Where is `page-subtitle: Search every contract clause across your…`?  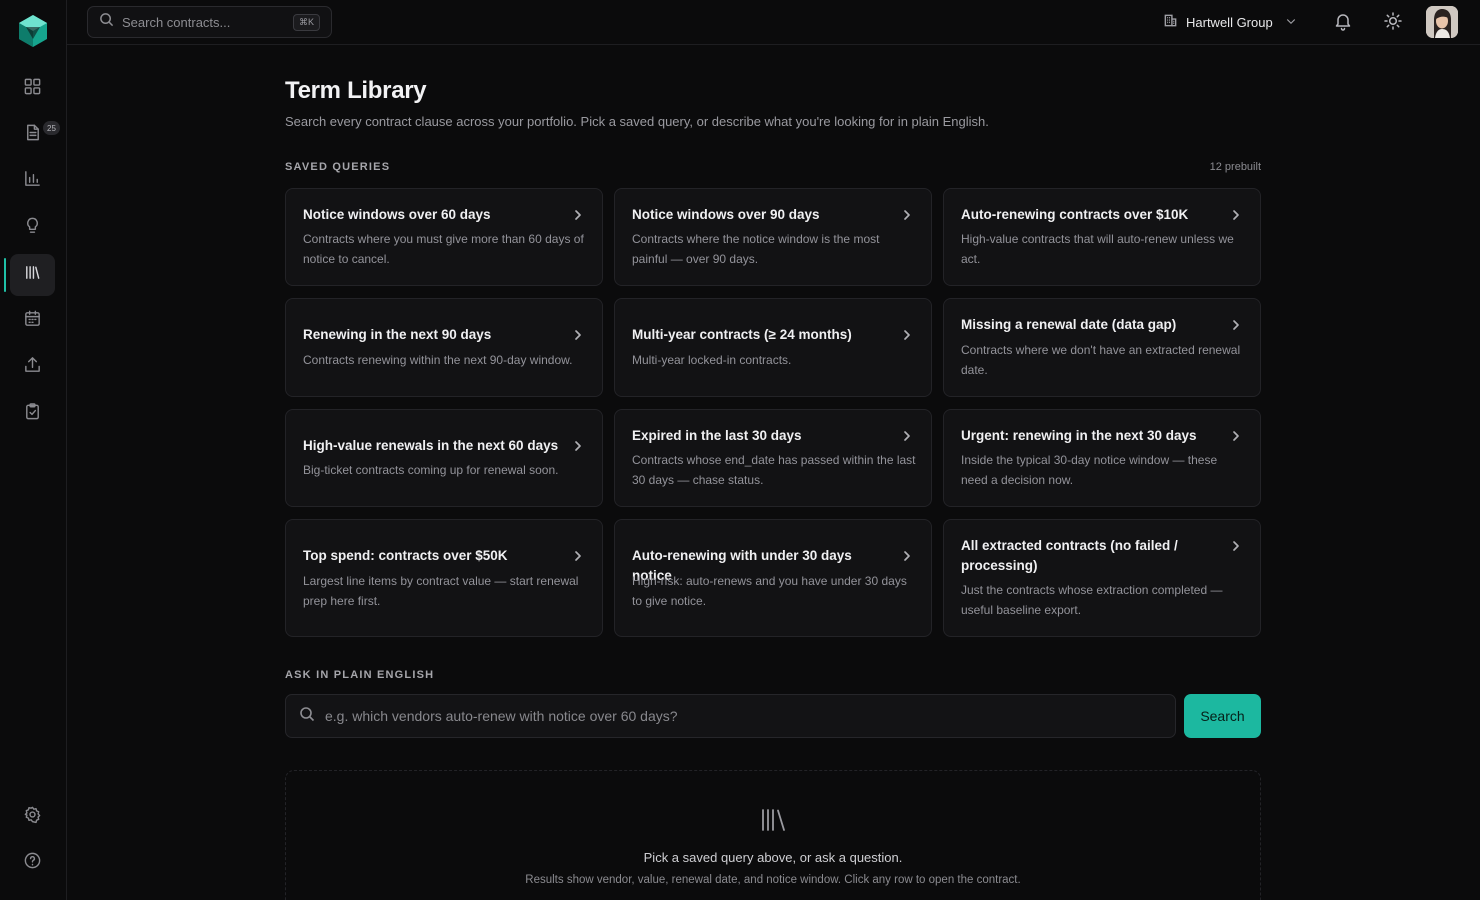 page-subtitle: Search every contract clause across your… is located at coordinates (637, 121).